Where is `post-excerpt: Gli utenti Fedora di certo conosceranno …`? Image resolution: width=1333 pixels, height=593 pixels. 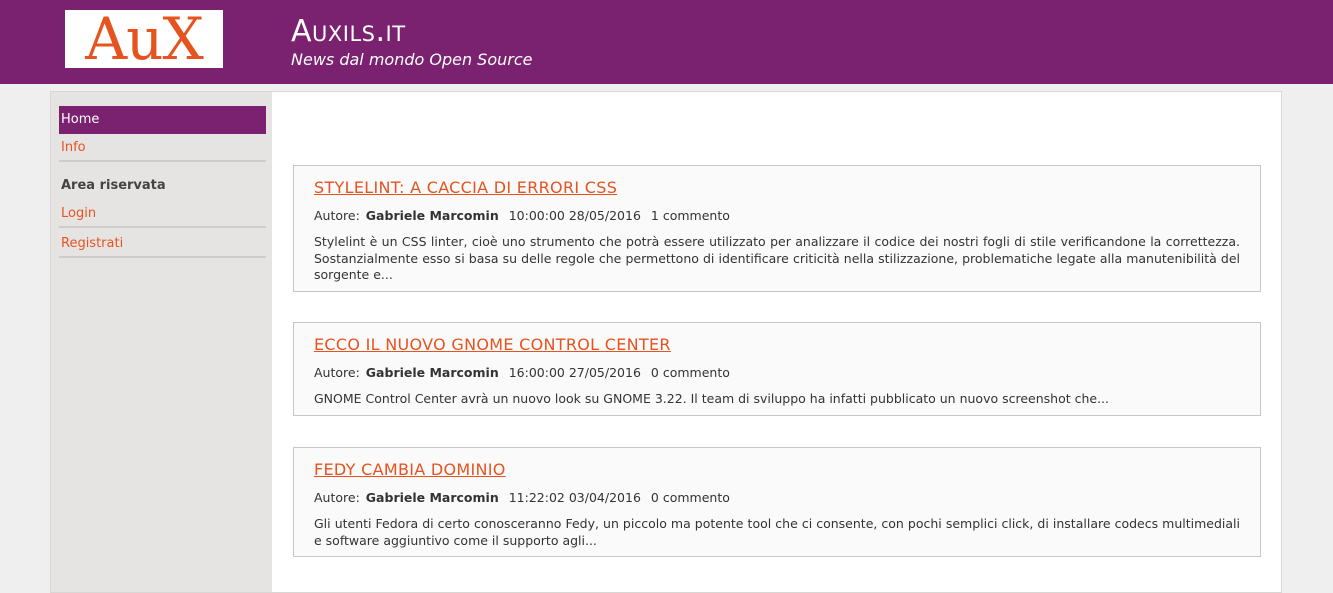
post-excerpt: Gli utenti Fedora di certo conosceranno … is located at coordinates (777, 532).